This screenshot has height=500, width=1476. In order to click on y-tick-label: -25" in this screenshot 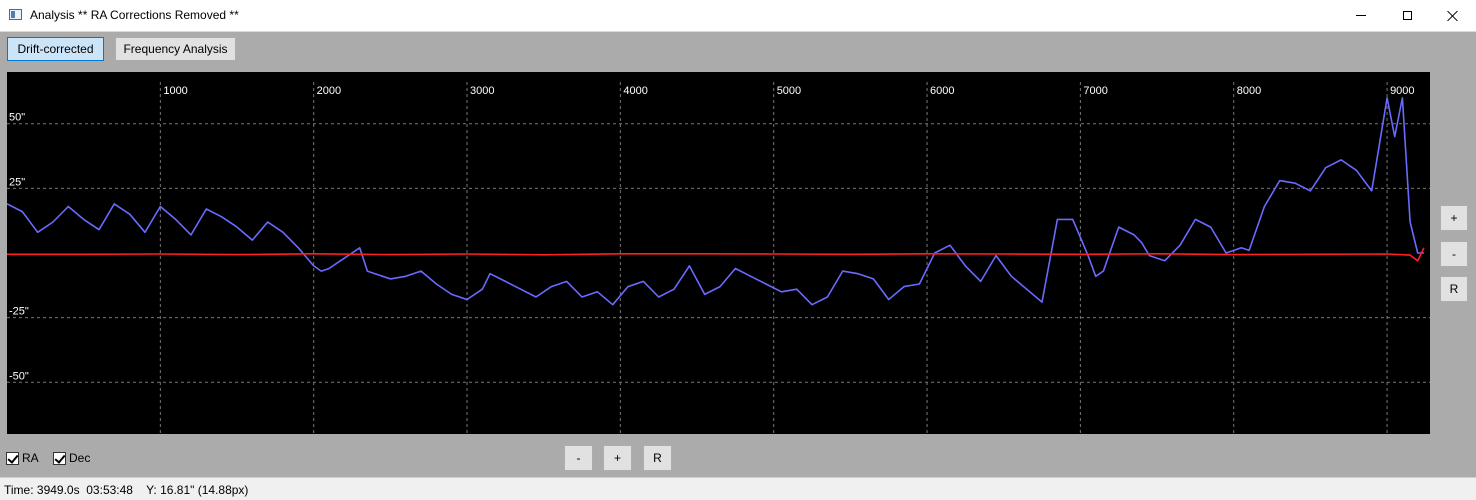, I will do `click(19, 312)`.